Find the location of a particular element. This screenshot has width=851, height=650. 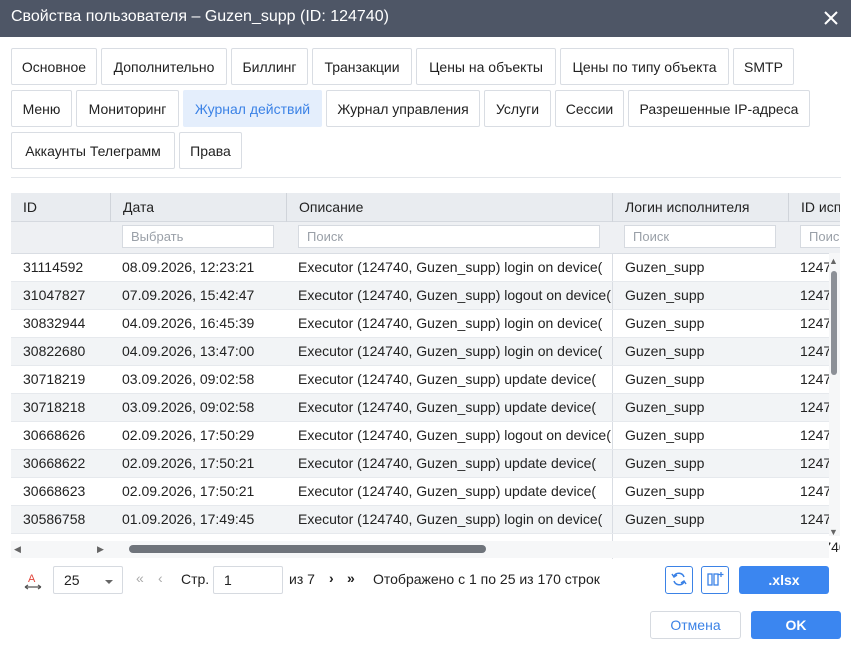

close-icon is located at coordinates (831, 18).